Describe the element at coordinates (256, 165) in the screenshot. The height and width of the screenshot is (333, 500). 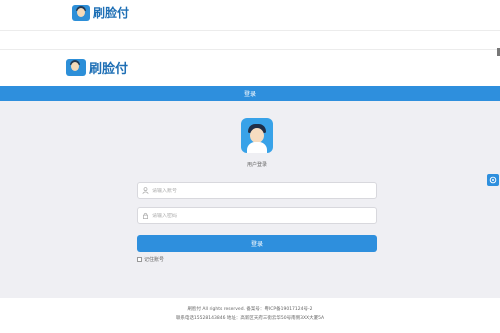
I see `user-login-label: 用户登录` at that location.